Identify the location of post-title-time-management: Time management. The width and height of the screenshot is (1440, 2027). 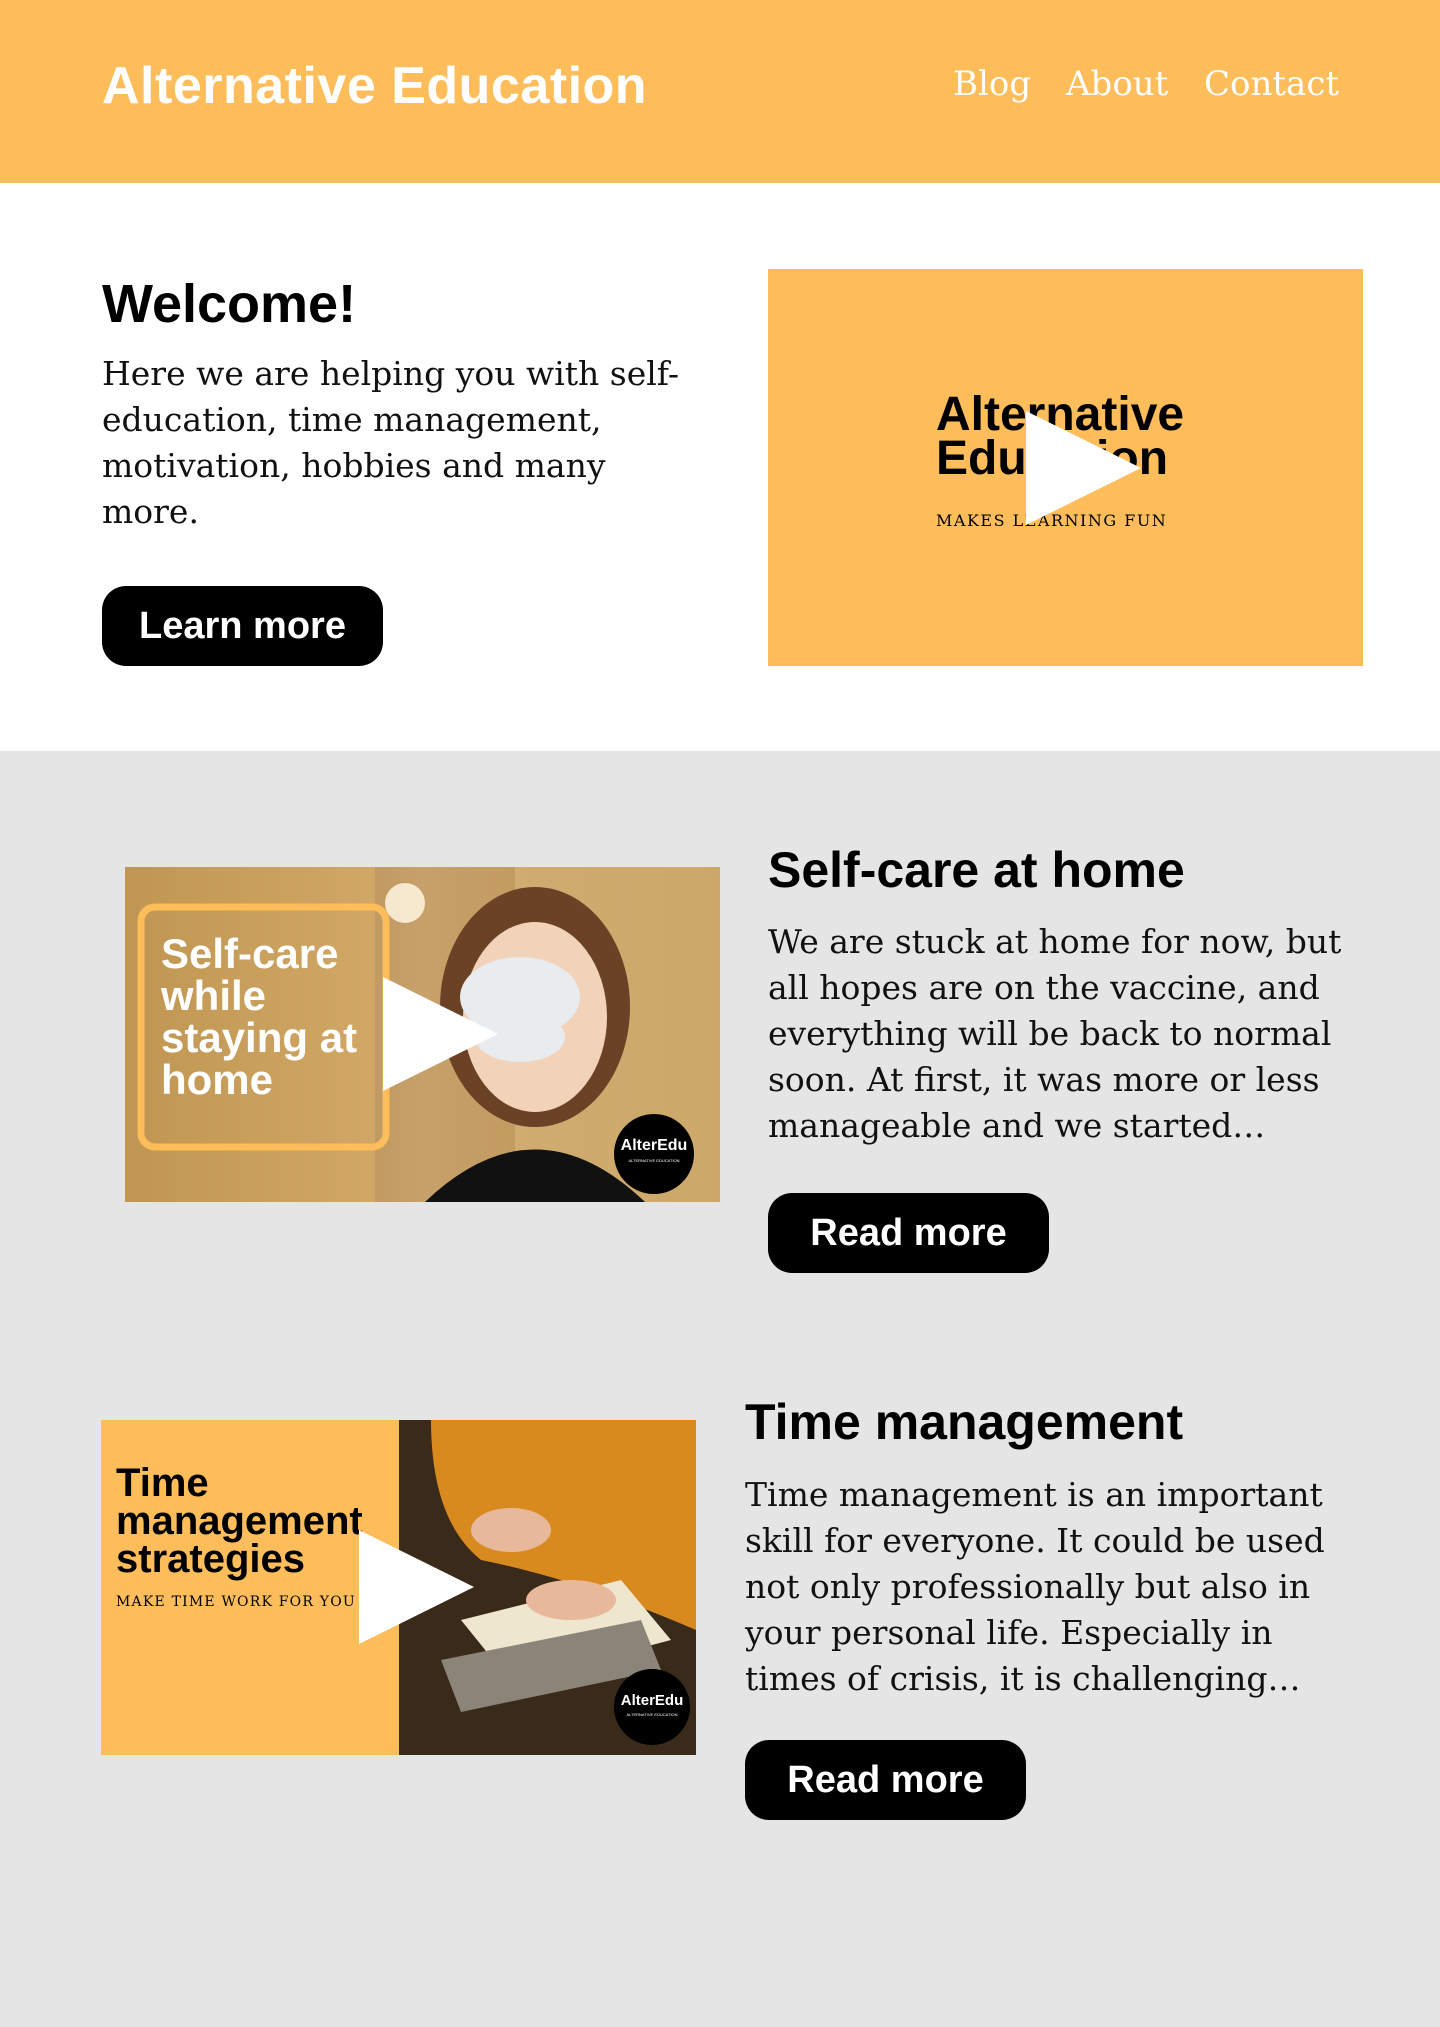
(964, 1422).